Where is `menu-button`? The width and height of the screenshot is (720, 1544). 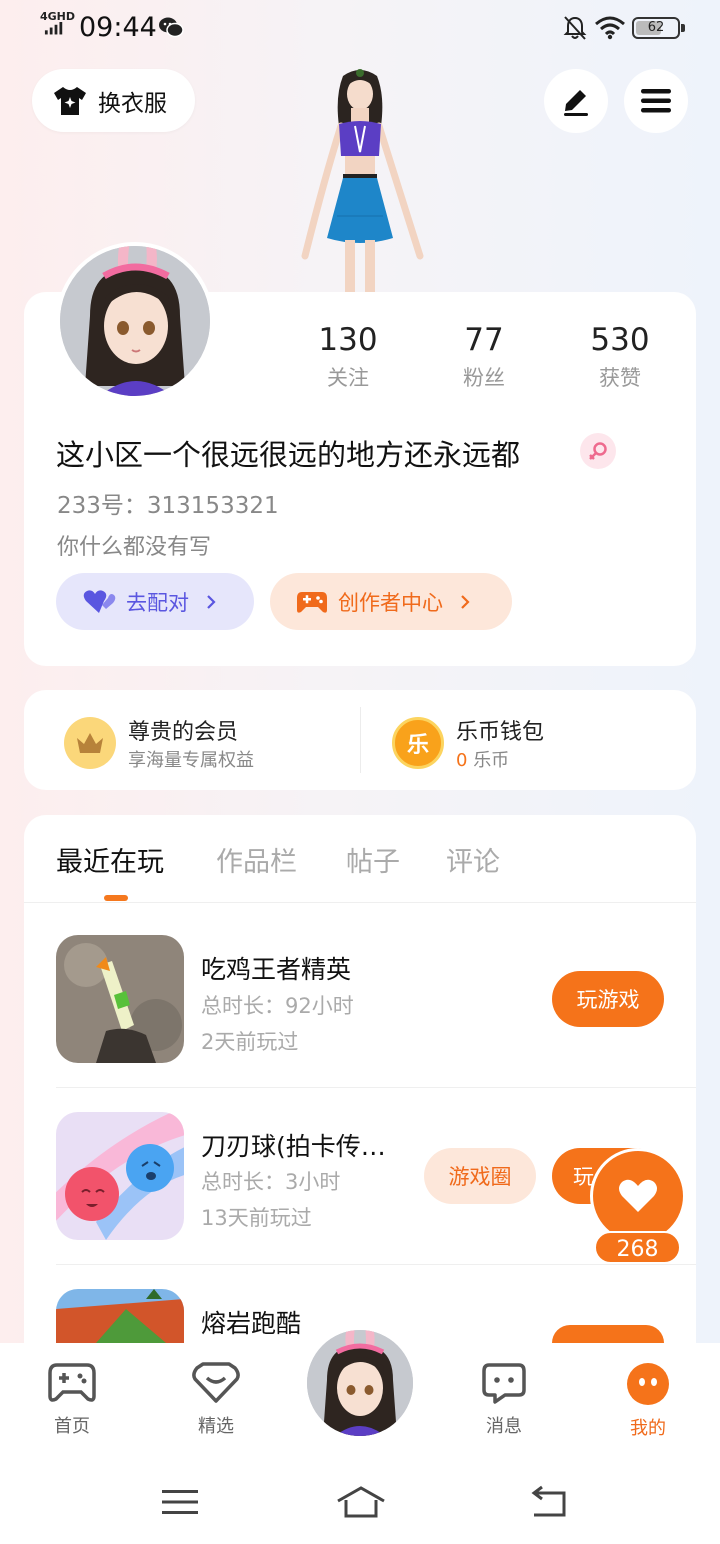
menu-button is located at coordinates (656, 101).